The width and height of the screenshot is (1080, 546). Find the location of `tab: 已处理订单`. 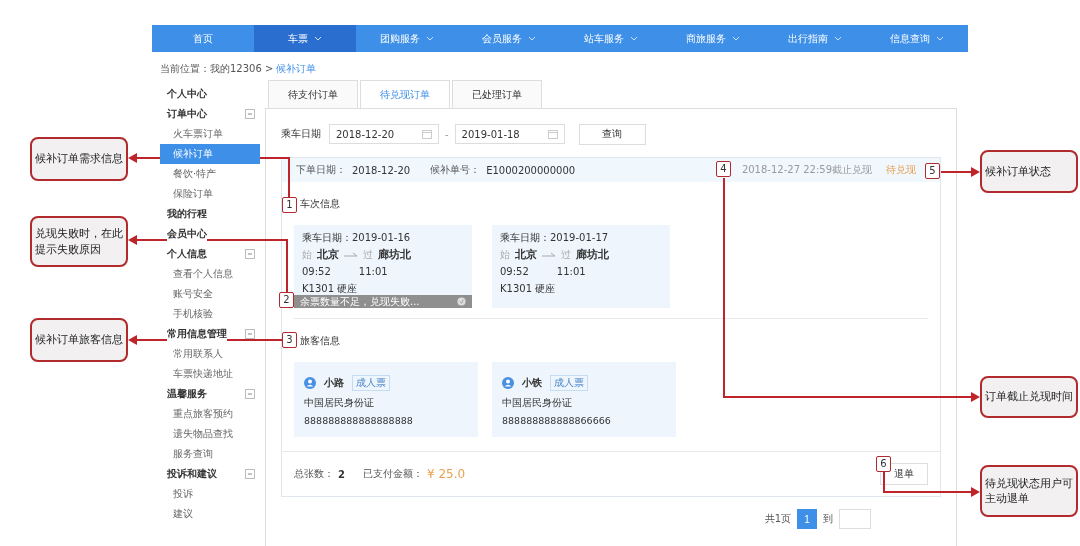

tab: 已处理订单 is located at coordinates (497, 94).